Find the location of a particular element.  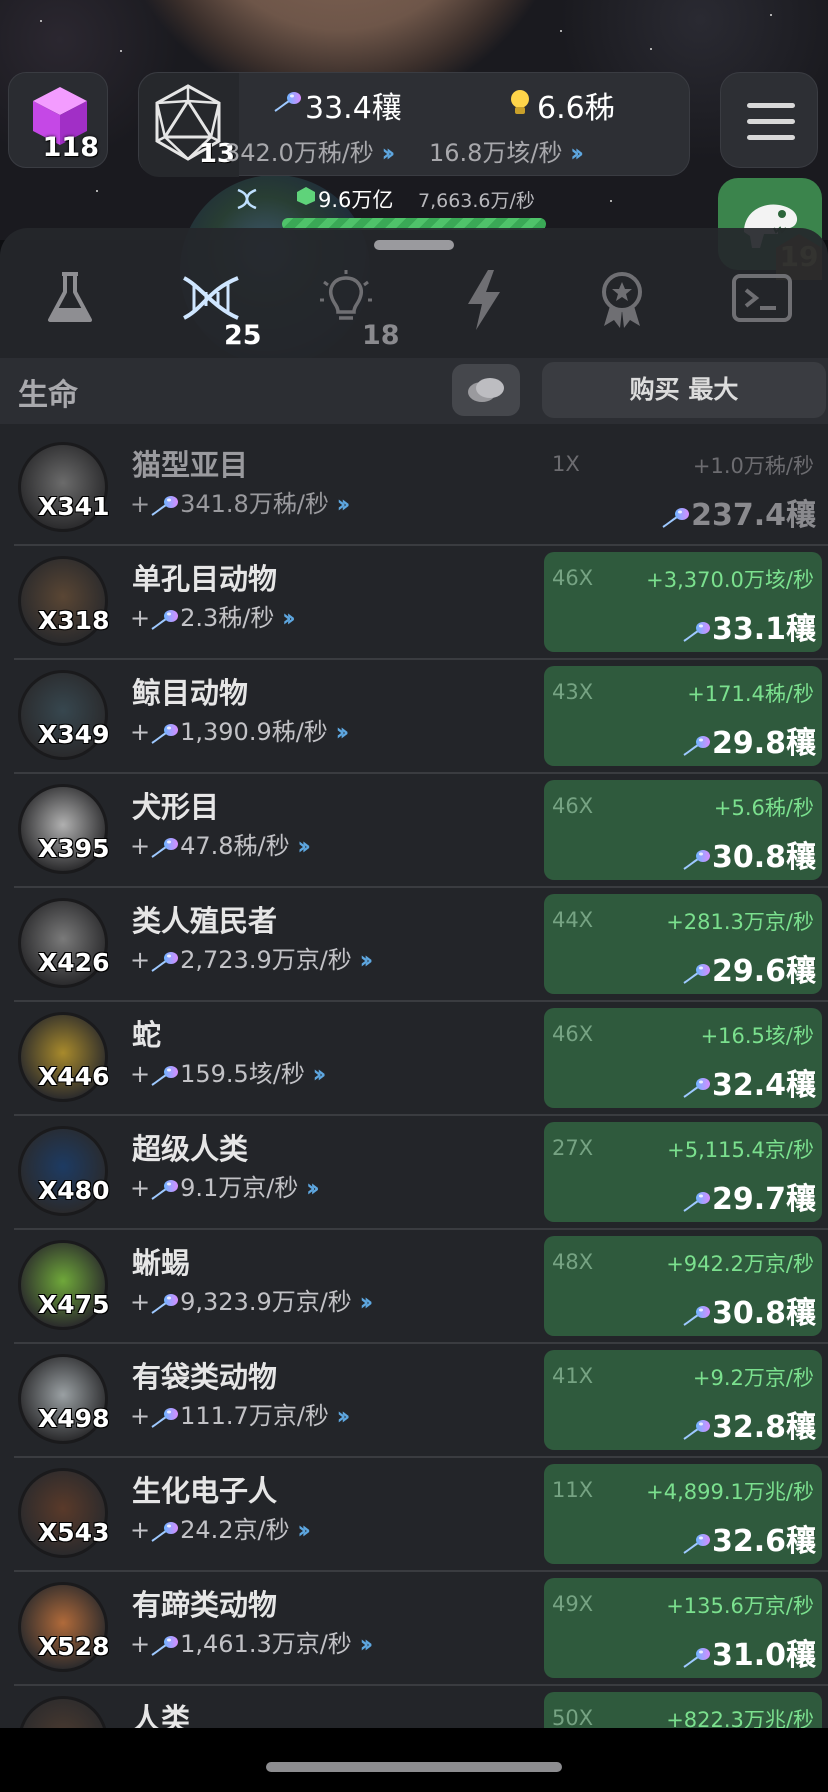

tab-terminal is located at coordinates (760, 308).